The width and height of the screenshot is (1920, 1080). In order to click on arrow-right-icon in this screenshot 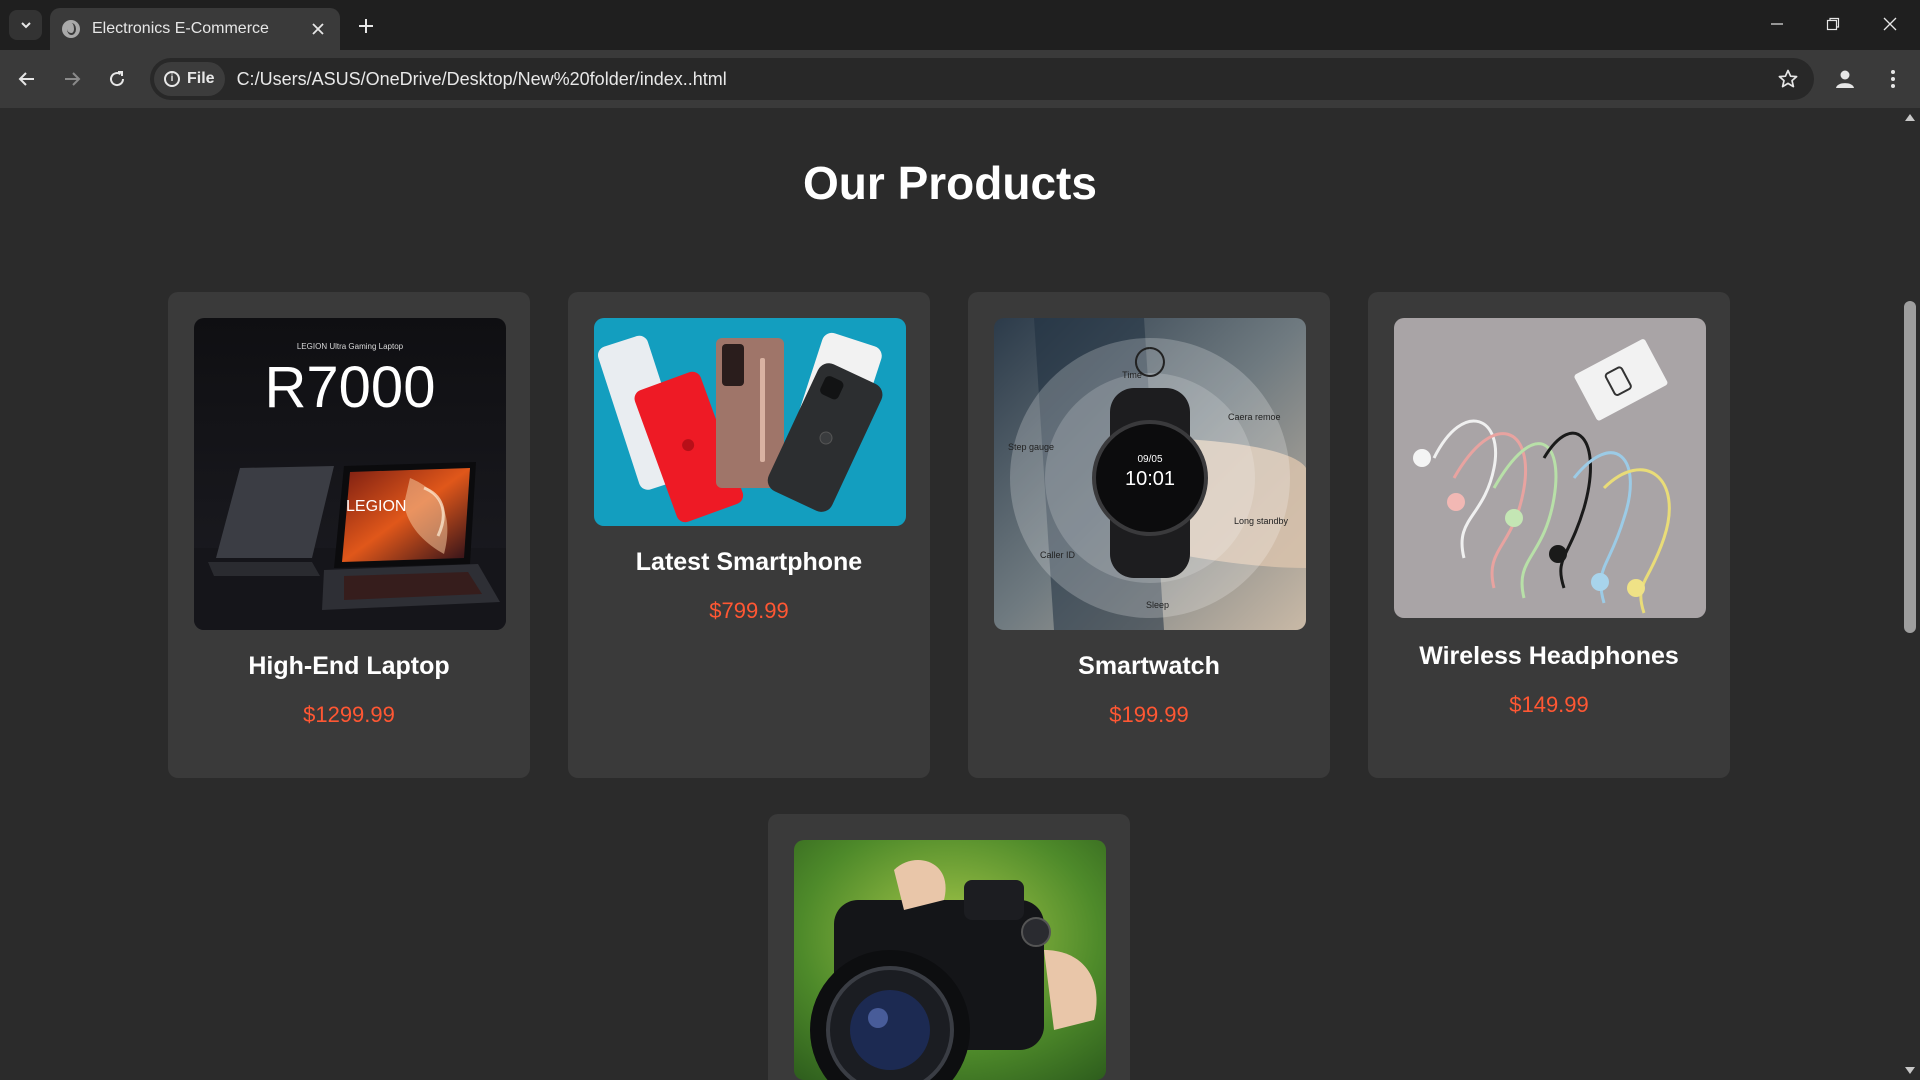, I will do `click(73, 79)`.